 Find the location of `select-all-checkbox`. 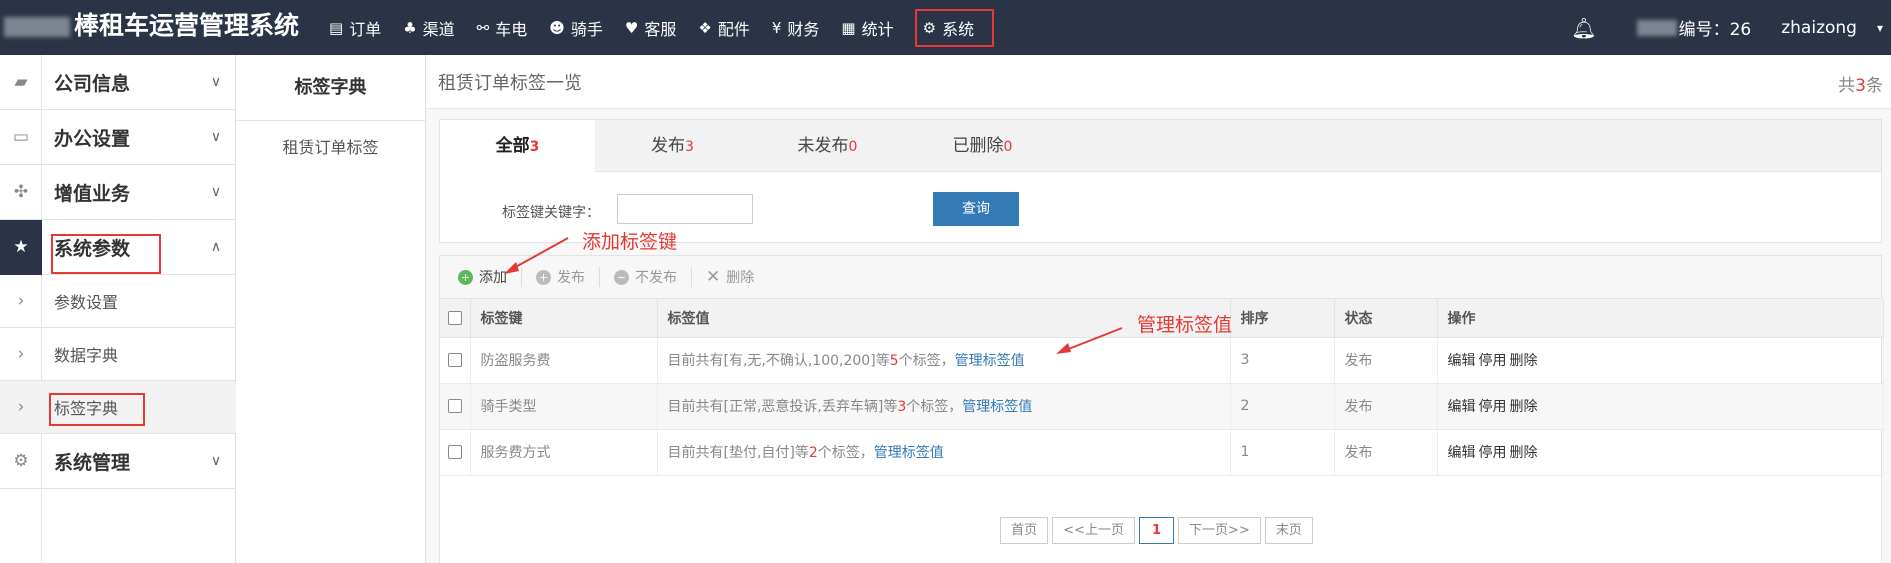

select-all-checkbox is located at coordinates (454, 317).